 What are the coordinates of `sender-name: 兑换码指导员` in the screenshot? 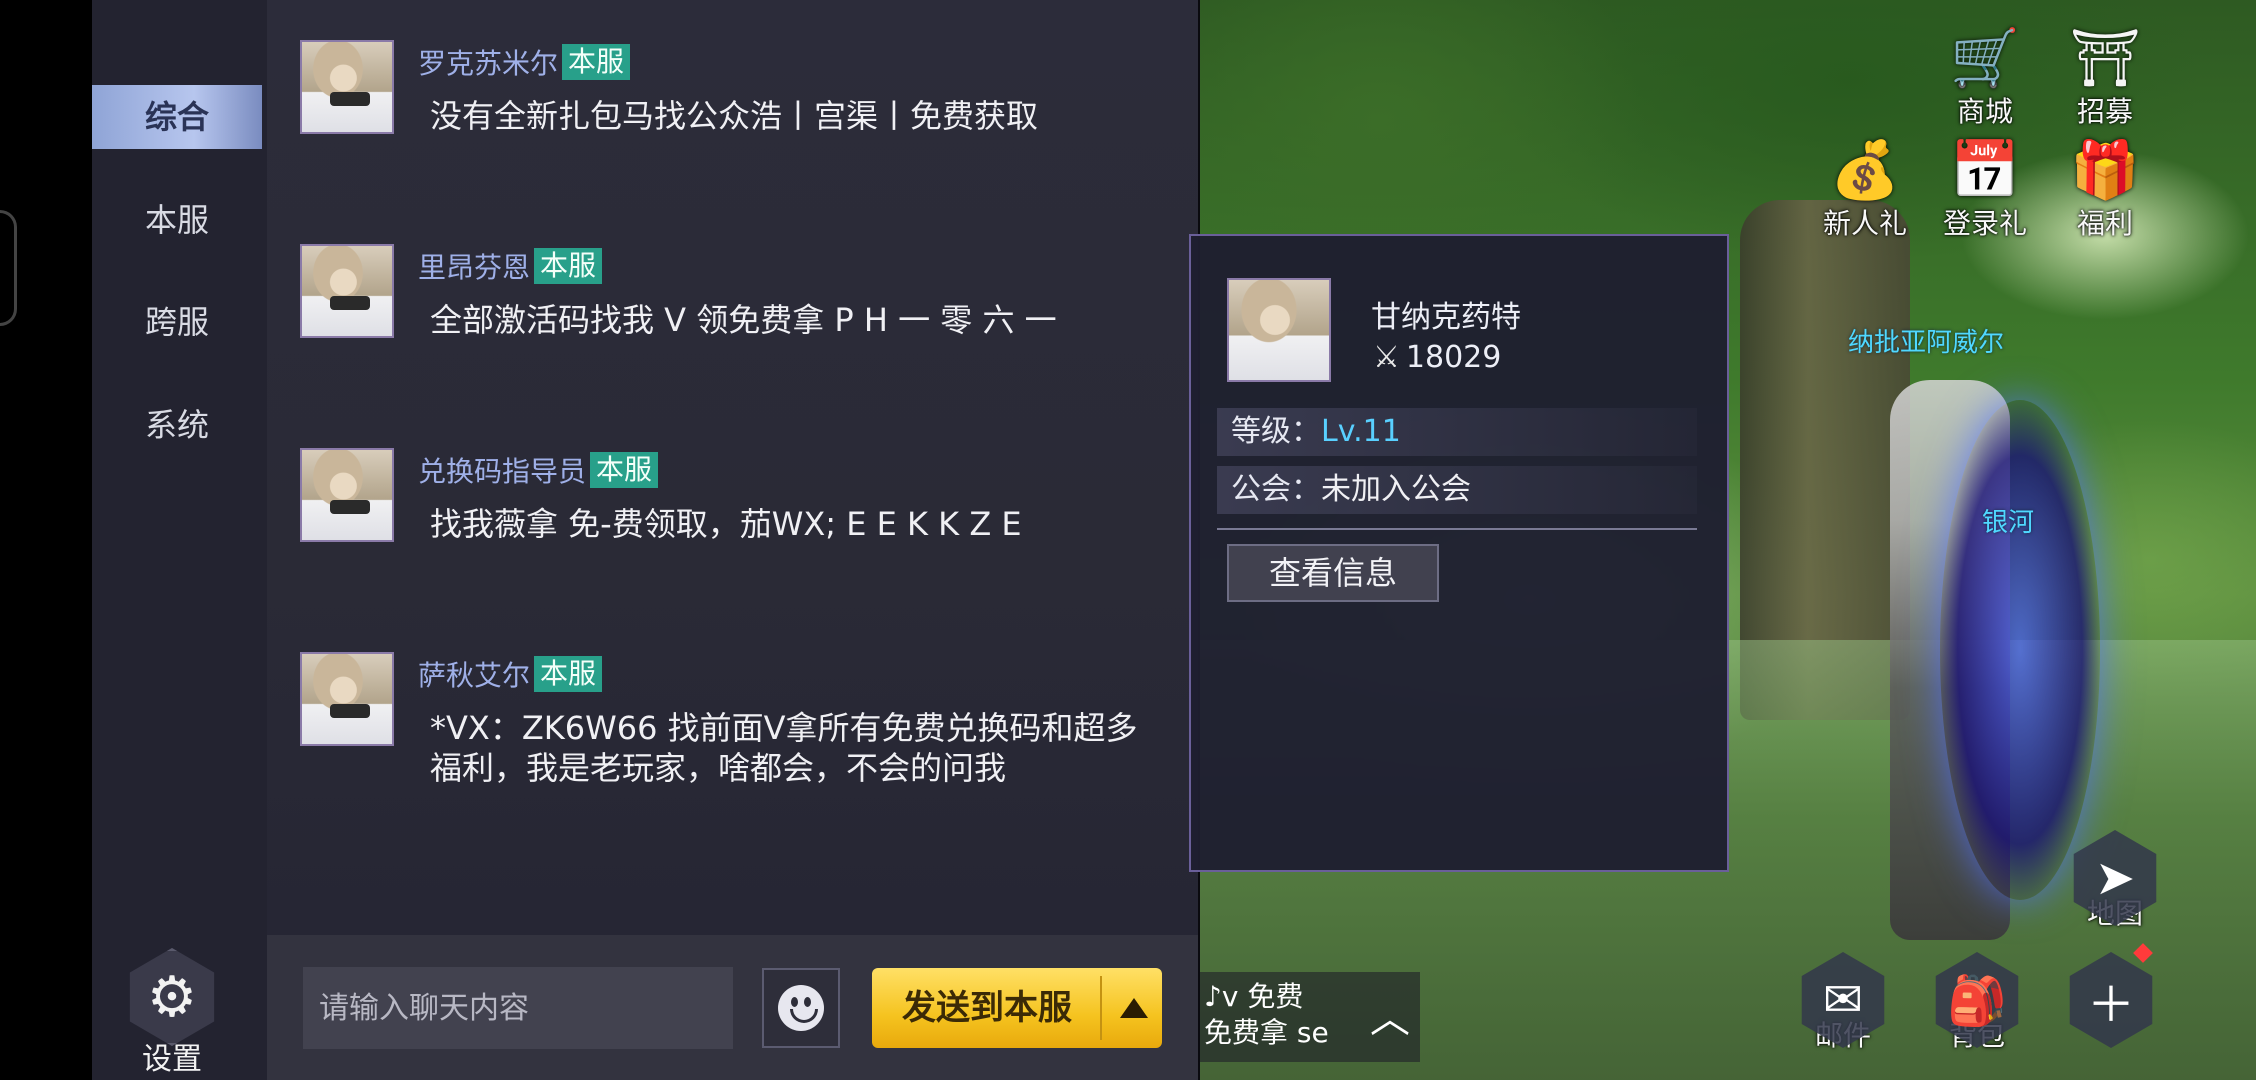 It's located at (502, 470).